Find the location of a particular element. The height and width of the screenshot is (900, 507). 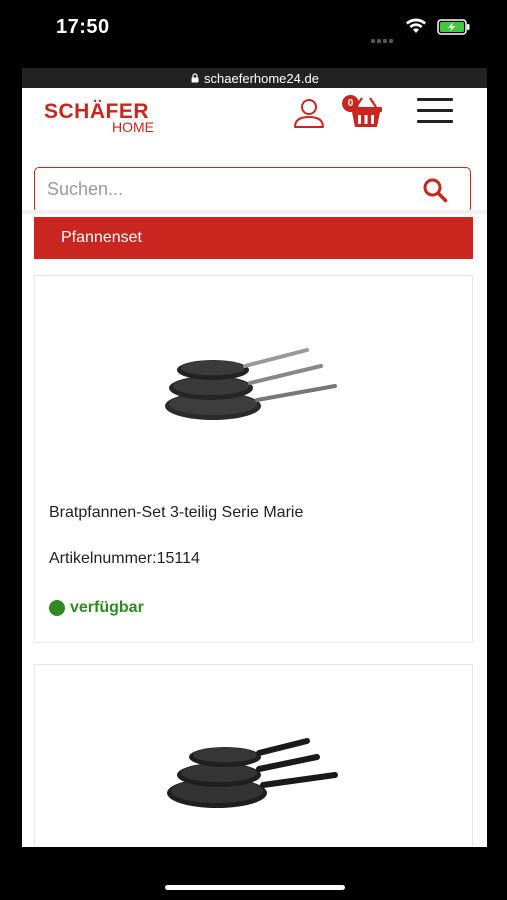

user-account-icon is located at coordinates (309, 113).